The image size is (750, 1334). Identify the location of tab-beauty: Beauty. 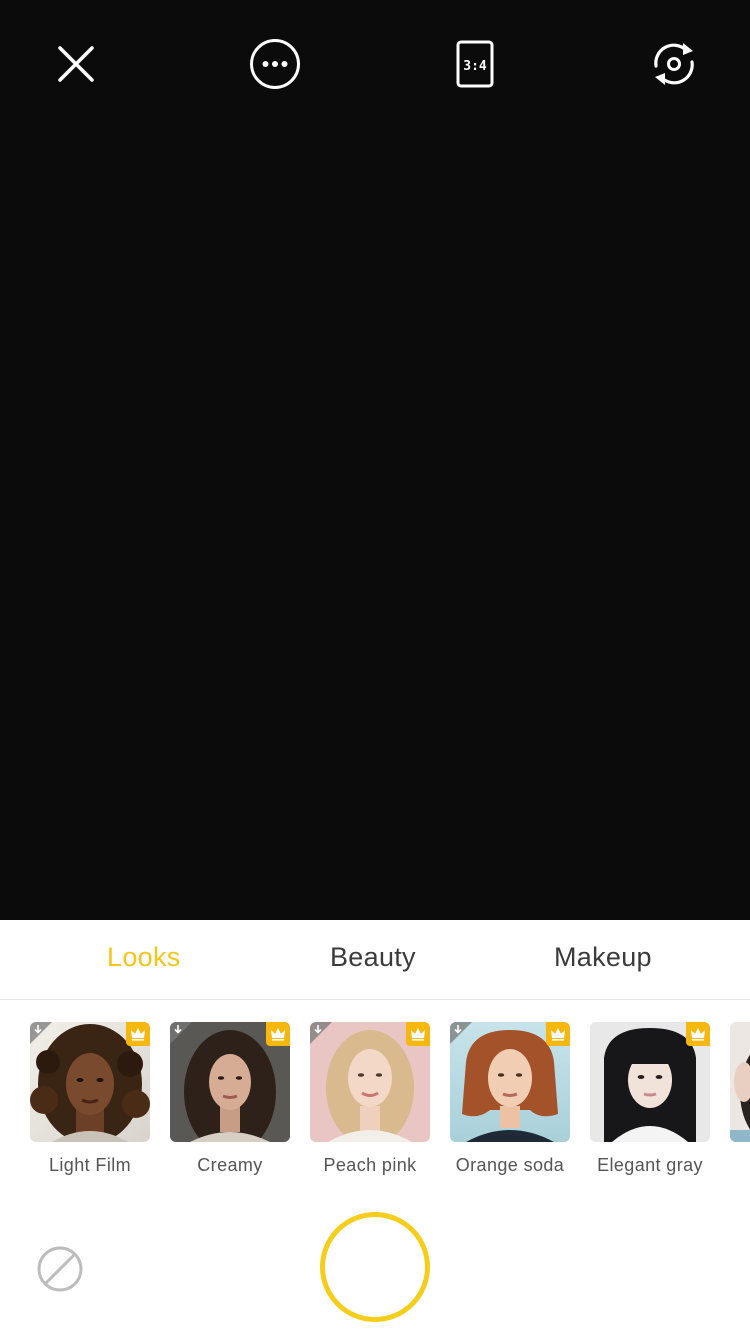
(373, 957).